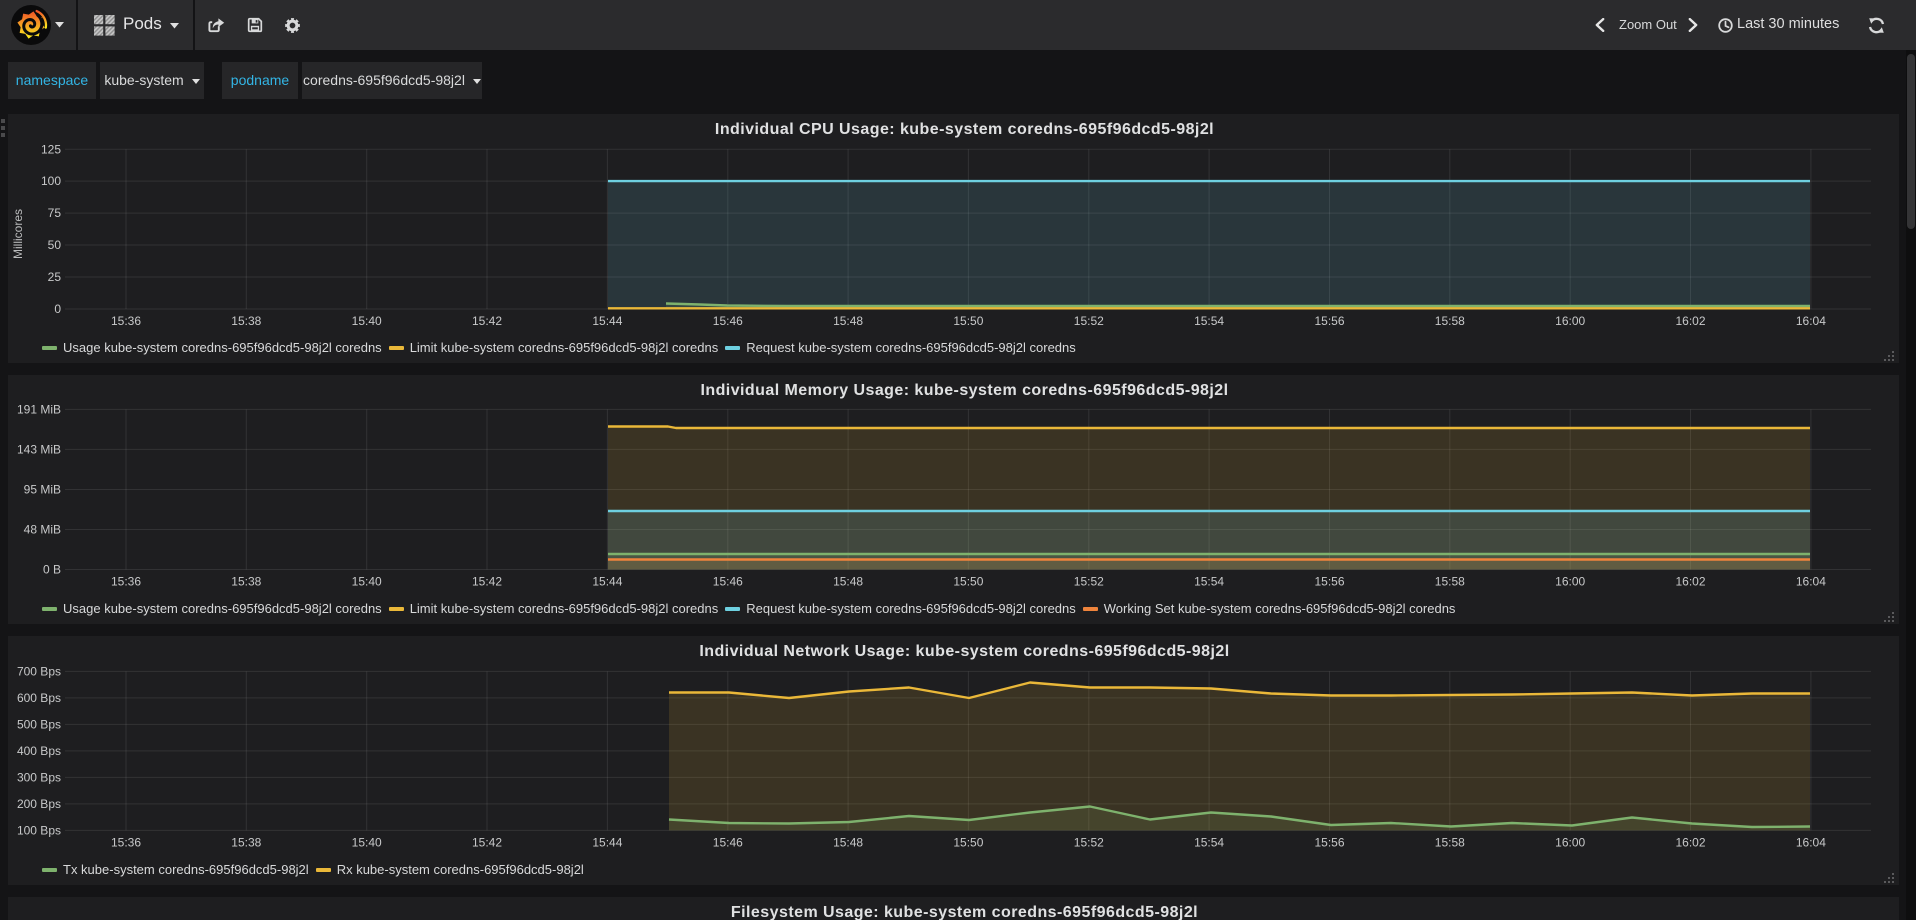  Describe the element at coordinates (39, 449) in the screenshot. I see `svg-text: 143 MiB` at that location.